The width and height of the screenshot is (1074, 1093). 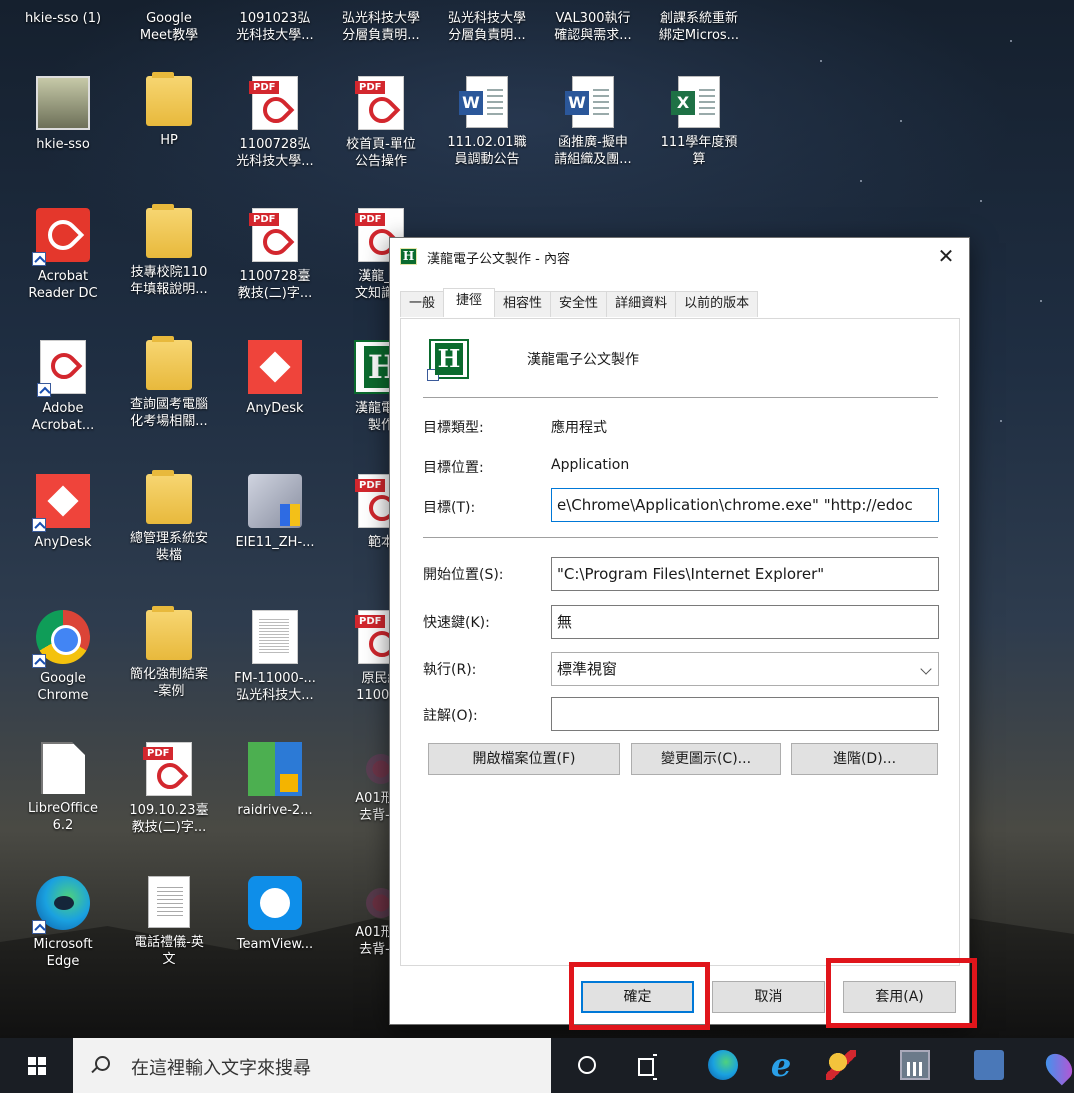 I want to click on desktop-icon-anydesk-2: AnyDesk, so click(x=63, y=512).